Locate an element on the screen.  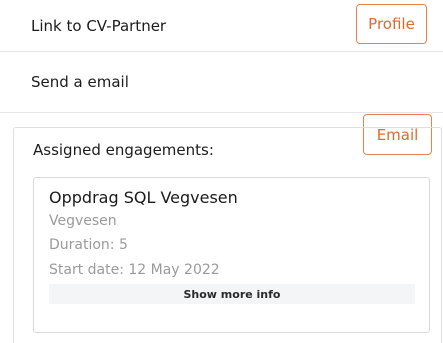
engagement-start-date: Start date: 12 May 2022 is located at coordinates (134, 270).